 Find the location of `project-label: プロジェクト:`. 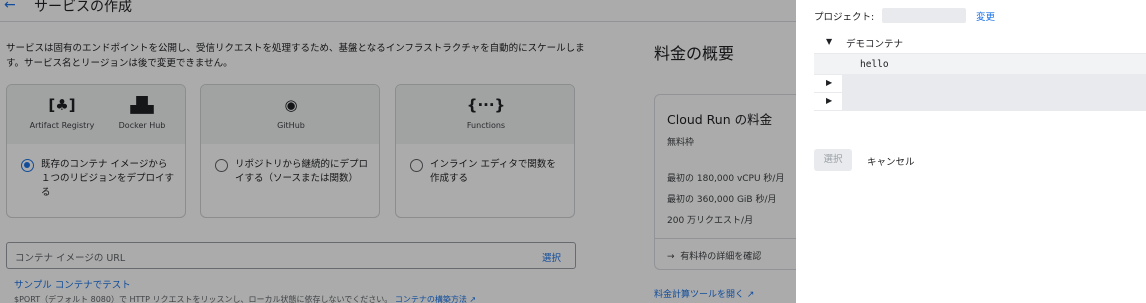

project-label: プロジェクト: is located at coordinates (844, 17).